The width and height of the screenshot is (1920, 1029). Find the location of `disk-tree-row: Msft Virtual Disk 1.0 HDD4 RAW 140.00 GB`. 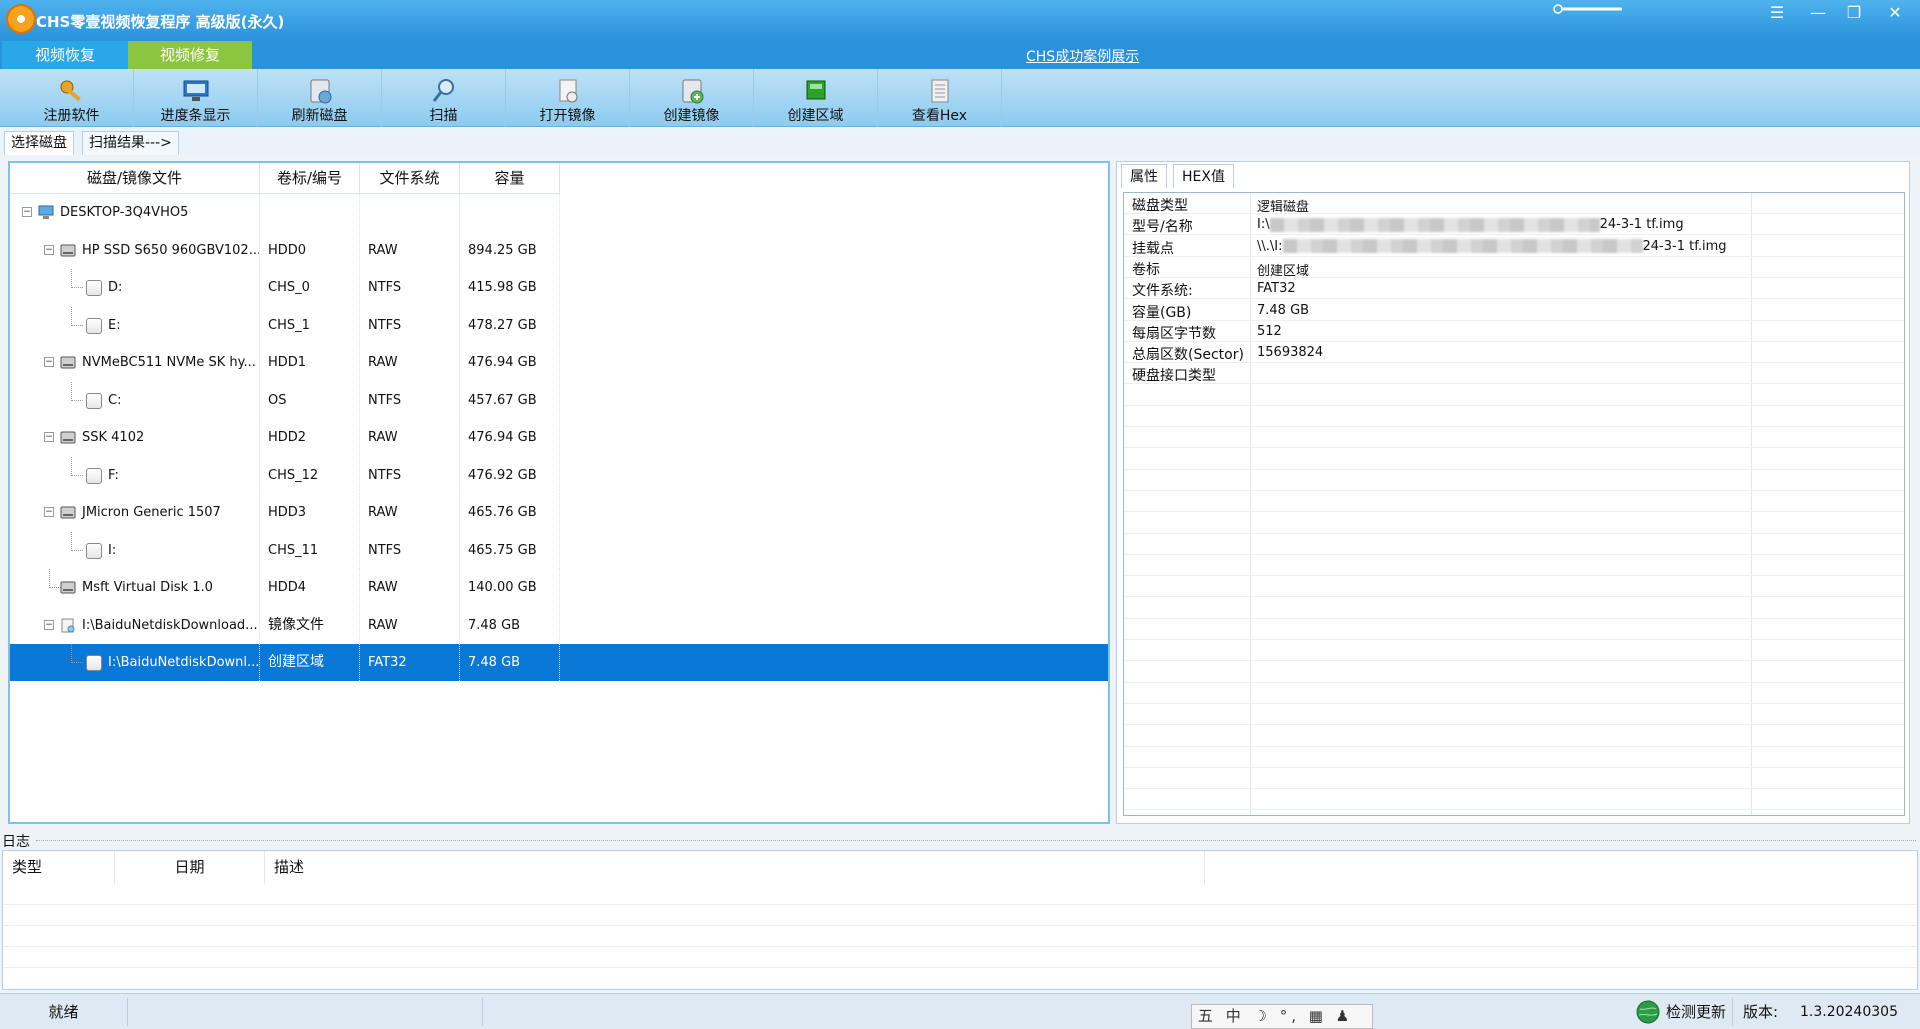

disk-tree-row: Msft Virtual Disk 1.0 HDD4 RAW 140.00 GB is located at coordinates (559, 587).